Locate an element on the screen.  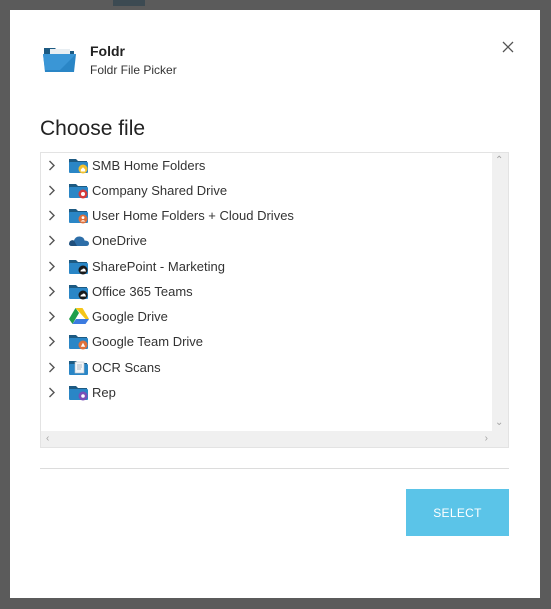
tree-item-label: Office 365 Teams is located at coordinates (142, 291).